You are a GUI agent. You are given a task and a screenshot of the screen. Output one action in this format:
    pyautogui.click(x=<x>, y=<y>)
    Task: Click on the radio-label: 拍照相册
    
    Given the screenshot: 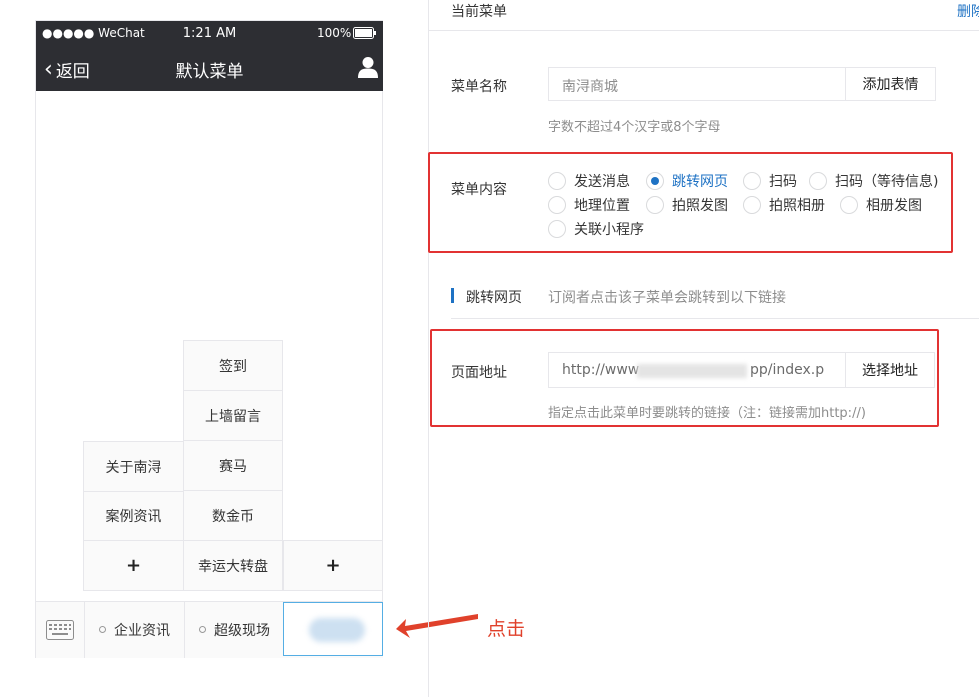 What is the action you would take?
    pyautogui.click(x=797, y=206)
    